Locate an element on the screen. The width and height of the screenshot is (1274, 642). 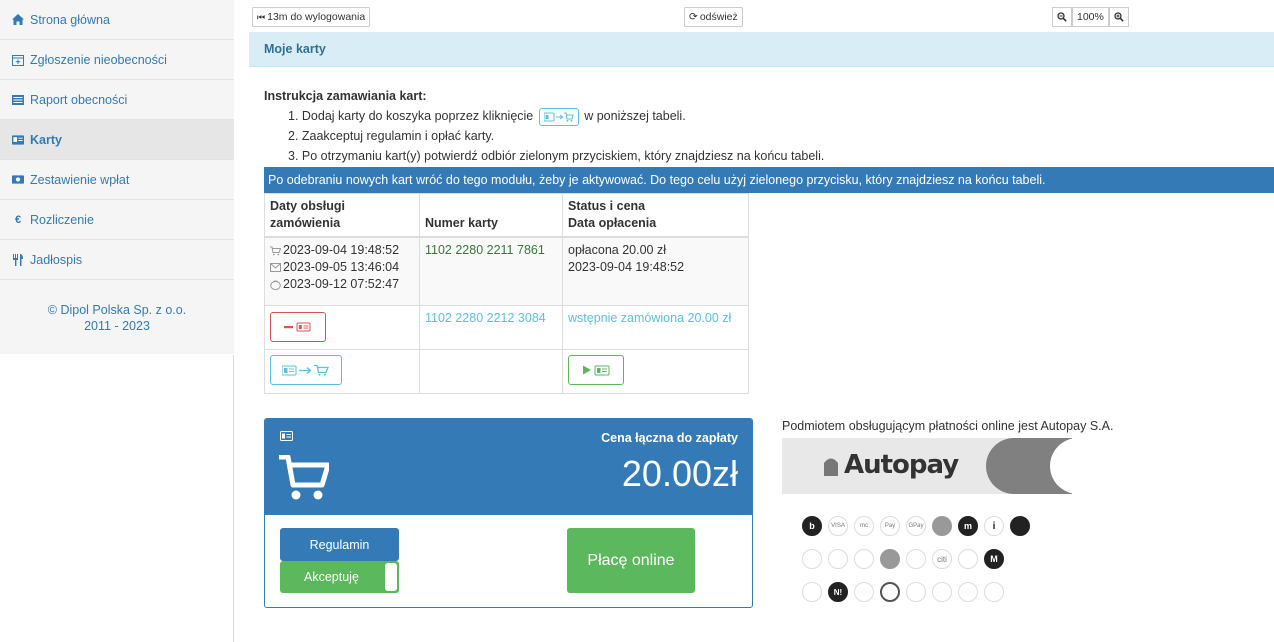
payment-method-icon: GPay is located at coordinates (916, 526).